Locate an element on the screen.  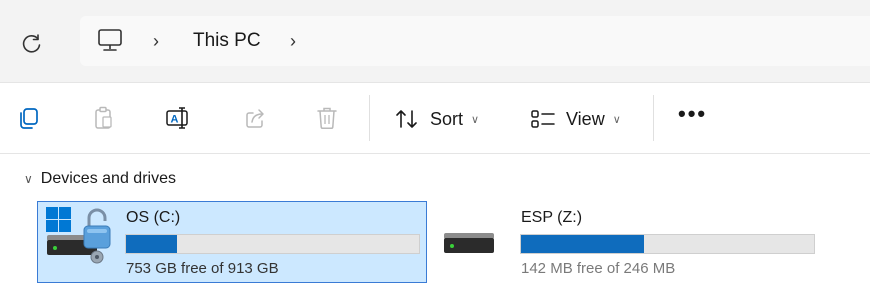
group-header-devices: ∨ Devices and drives is located at coordinates (100, 179).